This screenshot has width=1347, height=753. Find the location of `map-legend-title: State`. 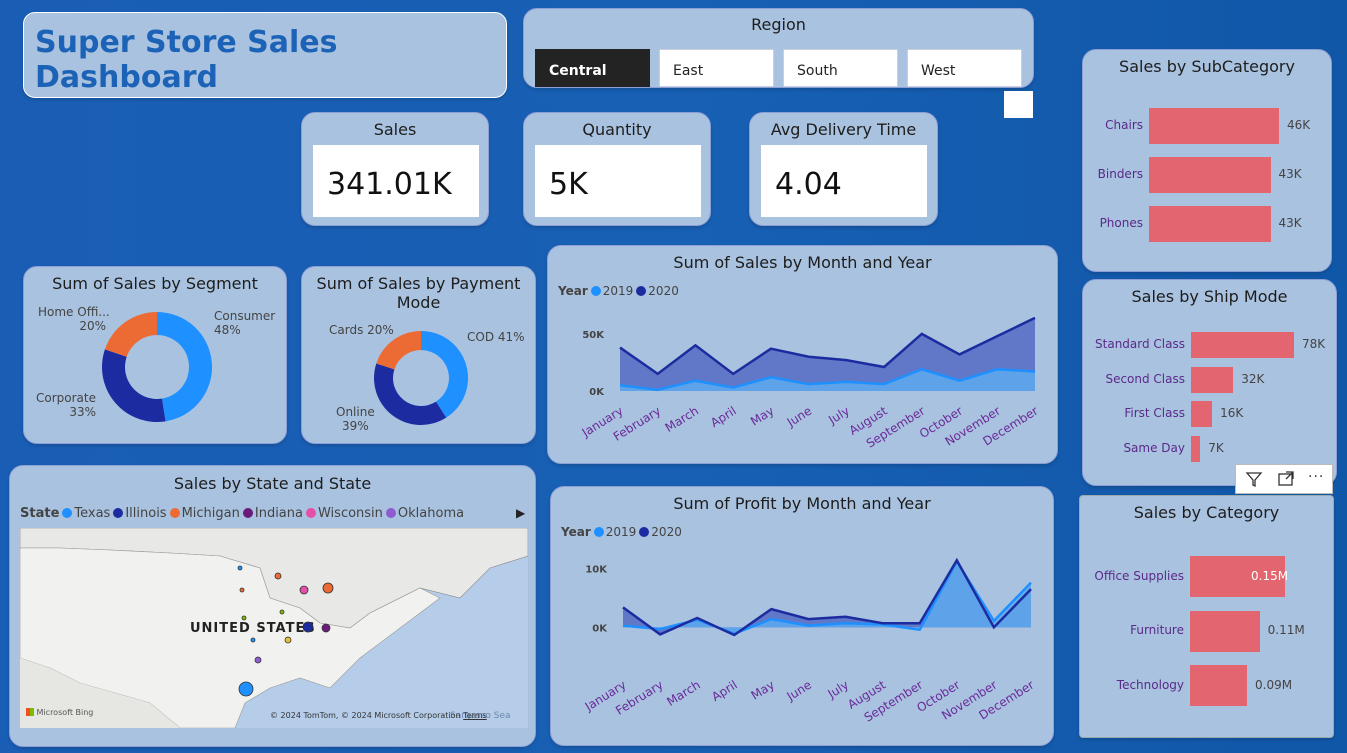

map-legend-title: State is located at coordinates (40, 513).